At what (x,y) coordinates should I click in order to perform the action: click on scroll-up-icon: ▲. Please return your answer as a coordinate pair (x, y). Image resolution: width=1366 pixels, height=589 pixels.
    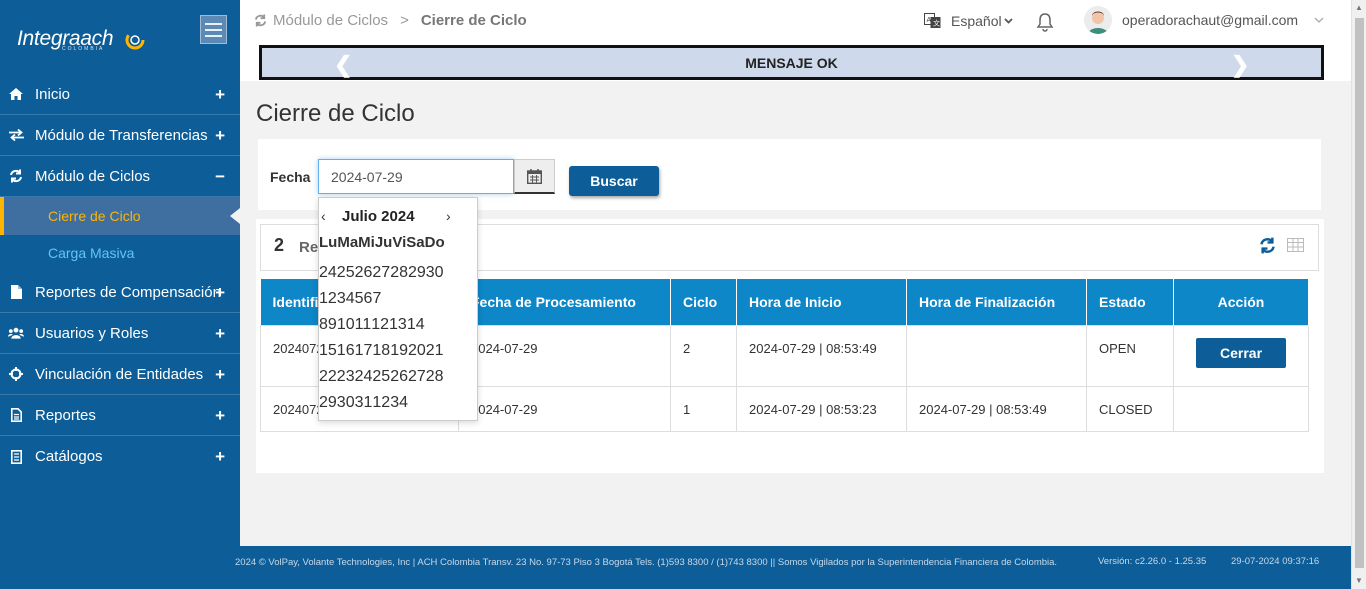
    Looking at the image, I should click on (1359, 7).